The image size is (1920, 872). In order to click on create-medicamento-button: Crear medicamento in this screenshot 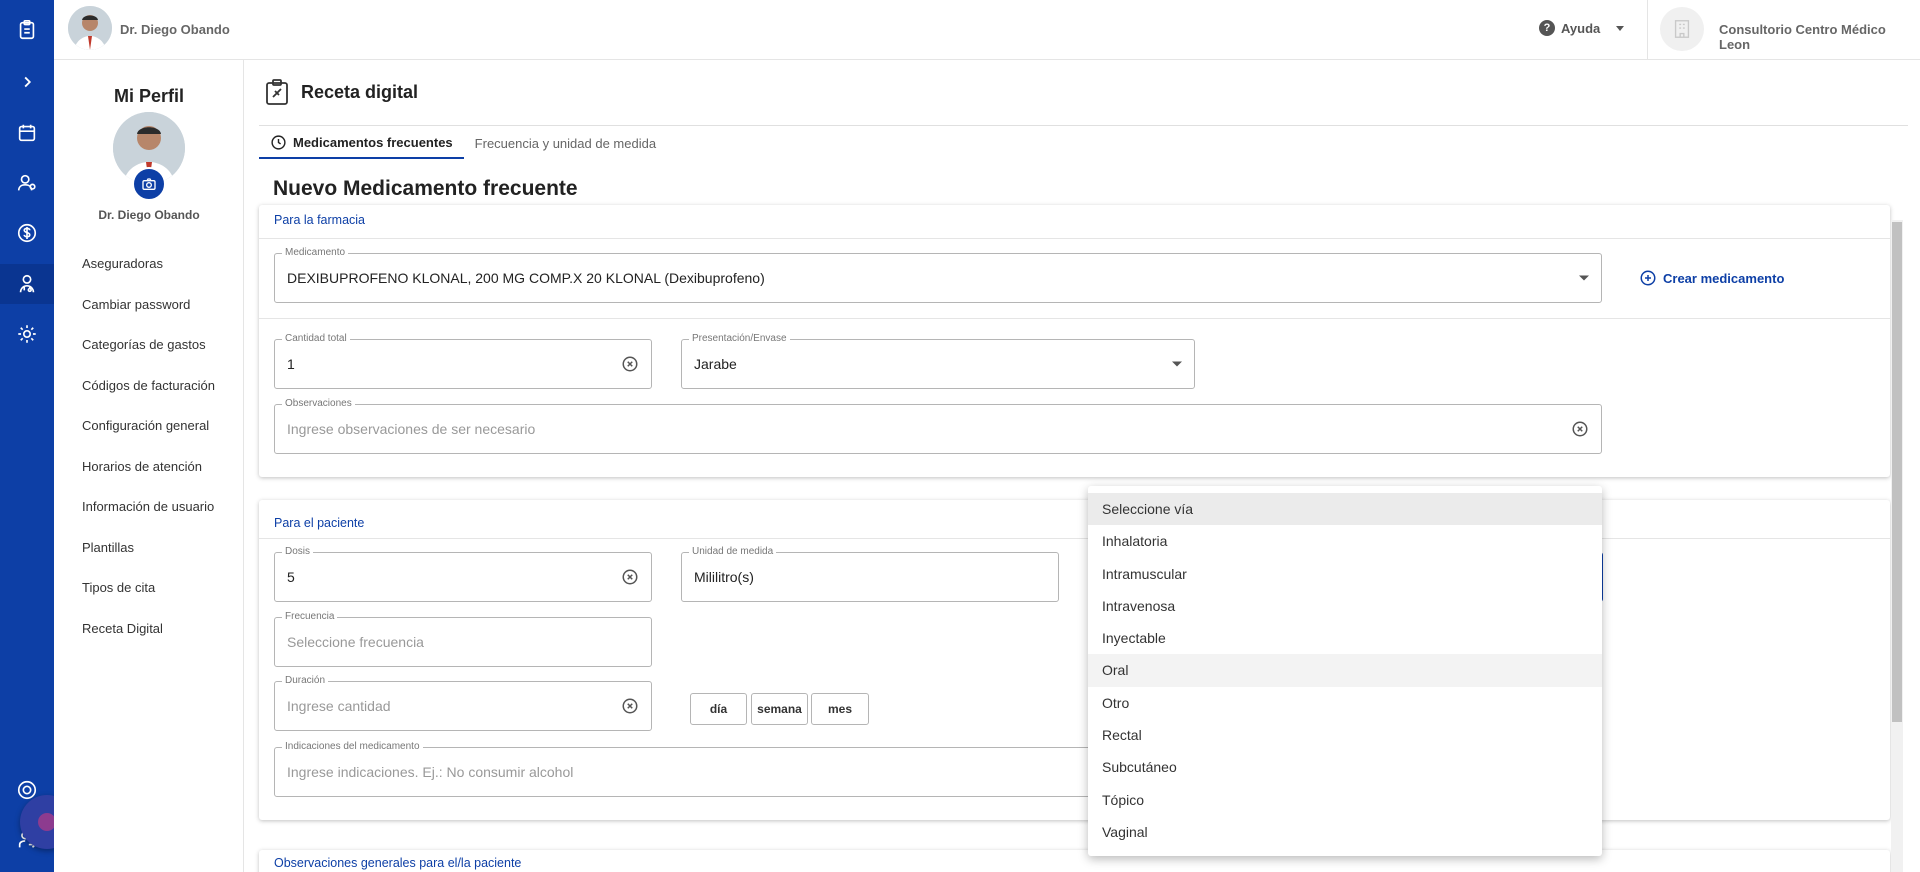, I will do `click(1711, 278)`.